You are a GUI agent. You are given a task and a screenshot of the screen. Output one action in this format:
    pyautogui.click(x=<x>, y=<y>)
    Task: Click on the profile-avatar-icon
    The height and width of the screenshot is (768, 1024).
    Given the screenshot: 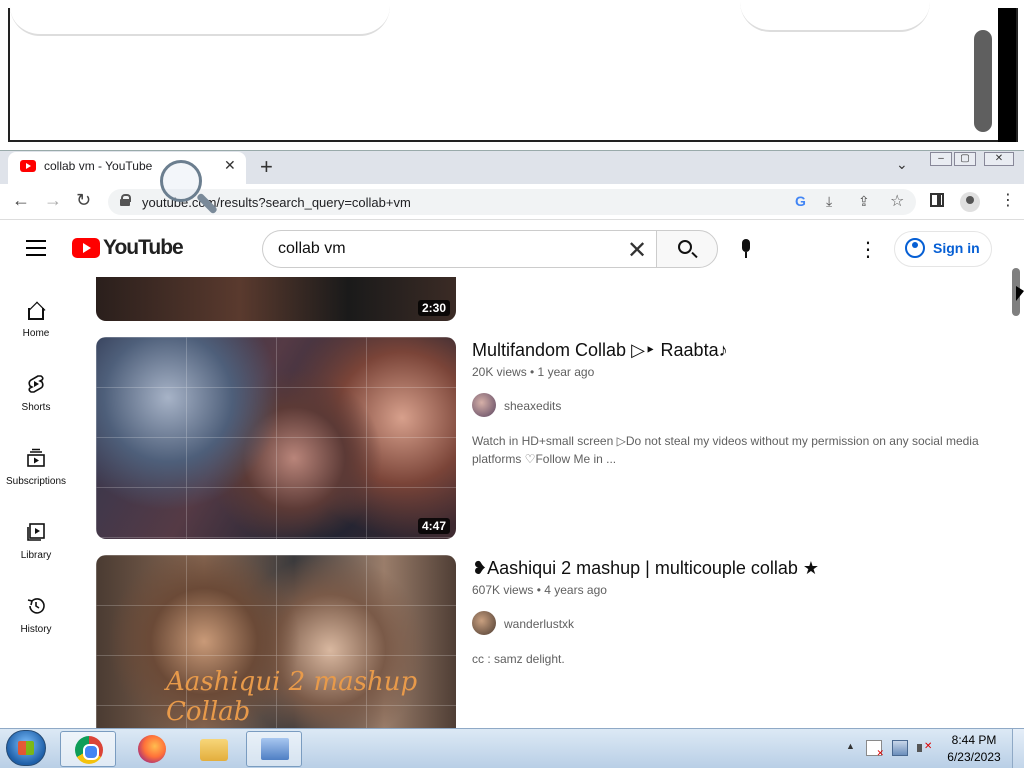 What is the action you would take?
    pyautogui.click(x=970, y=202)
    